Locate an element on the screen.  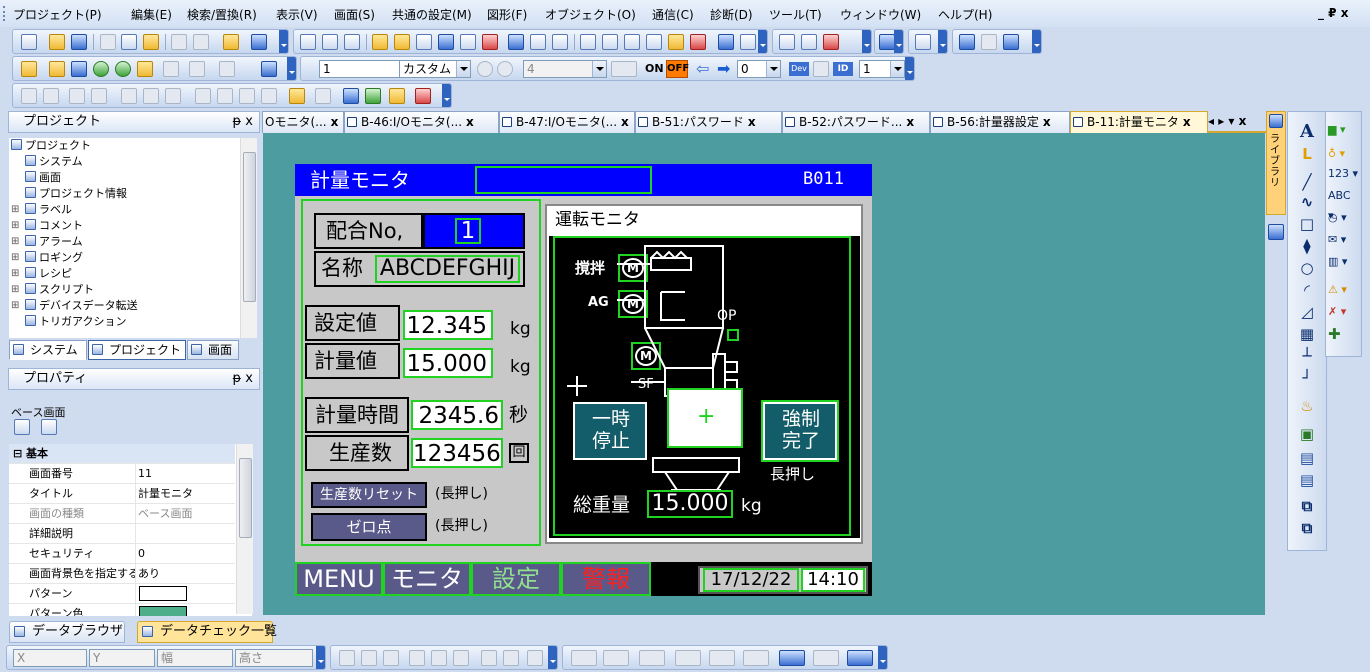
nav-settings-button: 設定 is located at coordinates (516, 579).